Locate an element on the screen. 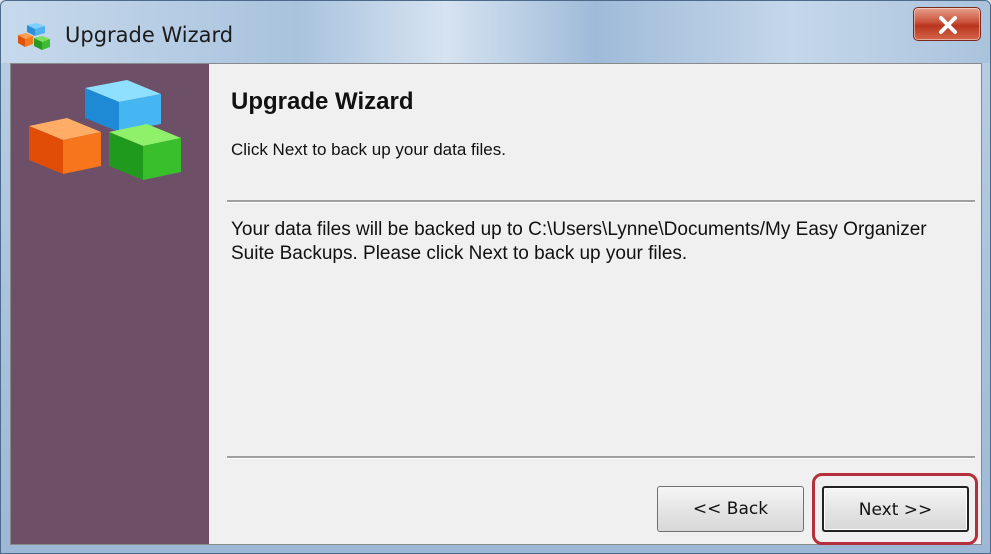 The width and height of the screenshot is (991, 554). colored-blocks-logo is located at coordinates (105, 130).